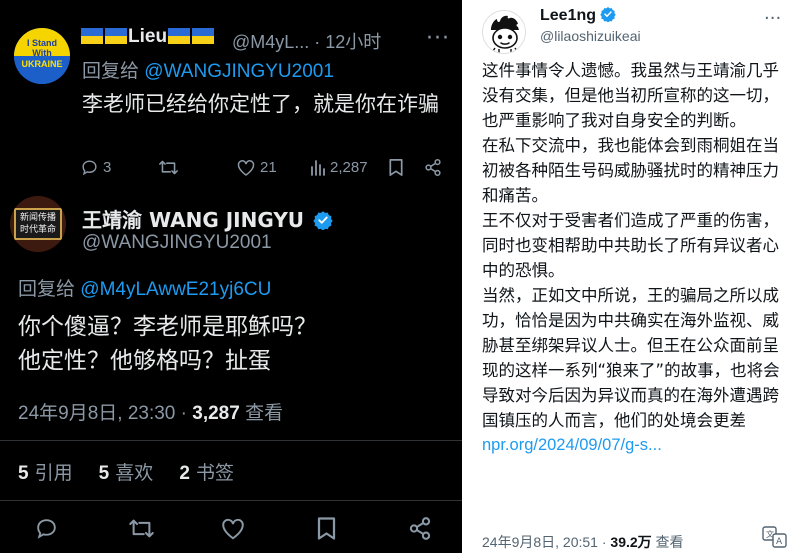 The image size is (800, 553). What do you see at coordinates (630, 170) in the screenshot?
I see `paragraph-2: 在私下交流中，我也能体会到雨桐姐在当初被各种陌生号码威胁骚扰时的精神压力和痛苦。` at bounding box center [630, 170].